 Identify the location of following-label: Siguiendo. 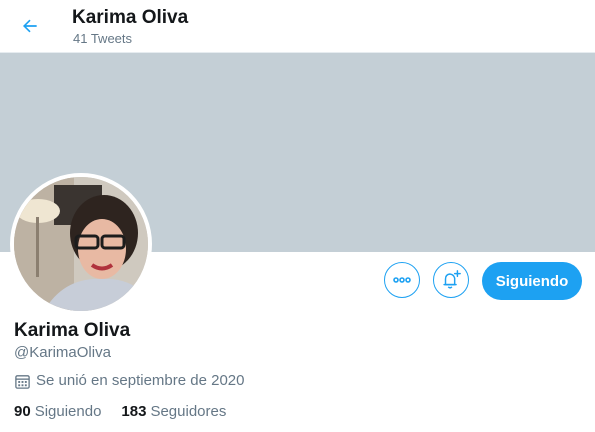
(68, 411).